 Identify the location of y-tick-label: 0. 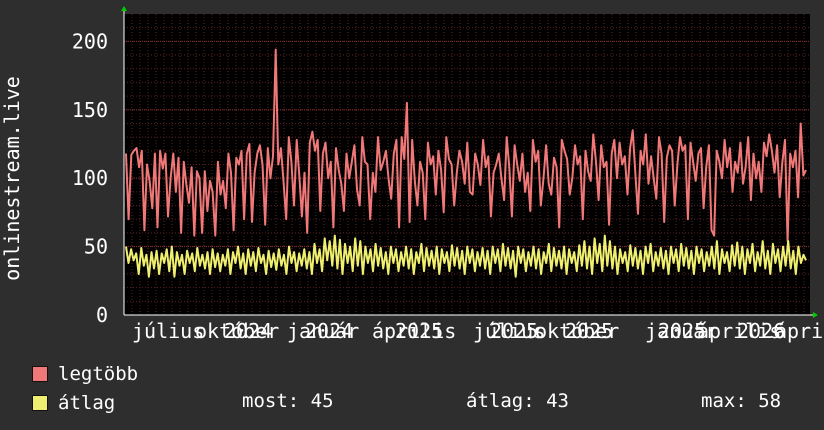
(102, 315).